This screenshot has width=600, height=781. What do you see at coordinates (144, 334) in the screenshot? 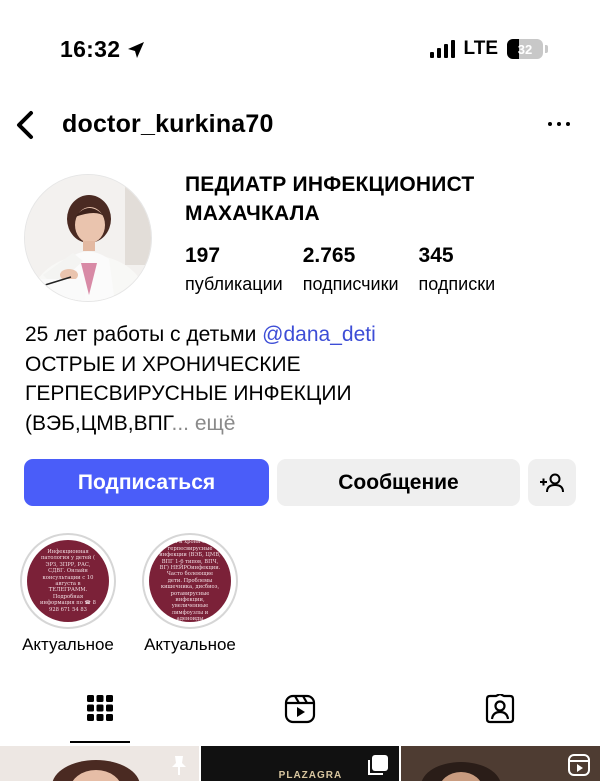
I see `bio-text: 25 лет работы с детьми` at bounding box center [144, 334].